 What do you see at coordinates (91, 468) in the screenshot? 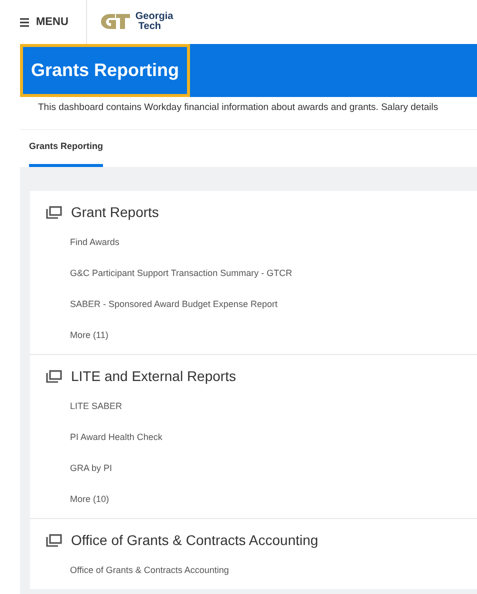
I see `report-link: GRA by PI` at bounding box center [91, 468].